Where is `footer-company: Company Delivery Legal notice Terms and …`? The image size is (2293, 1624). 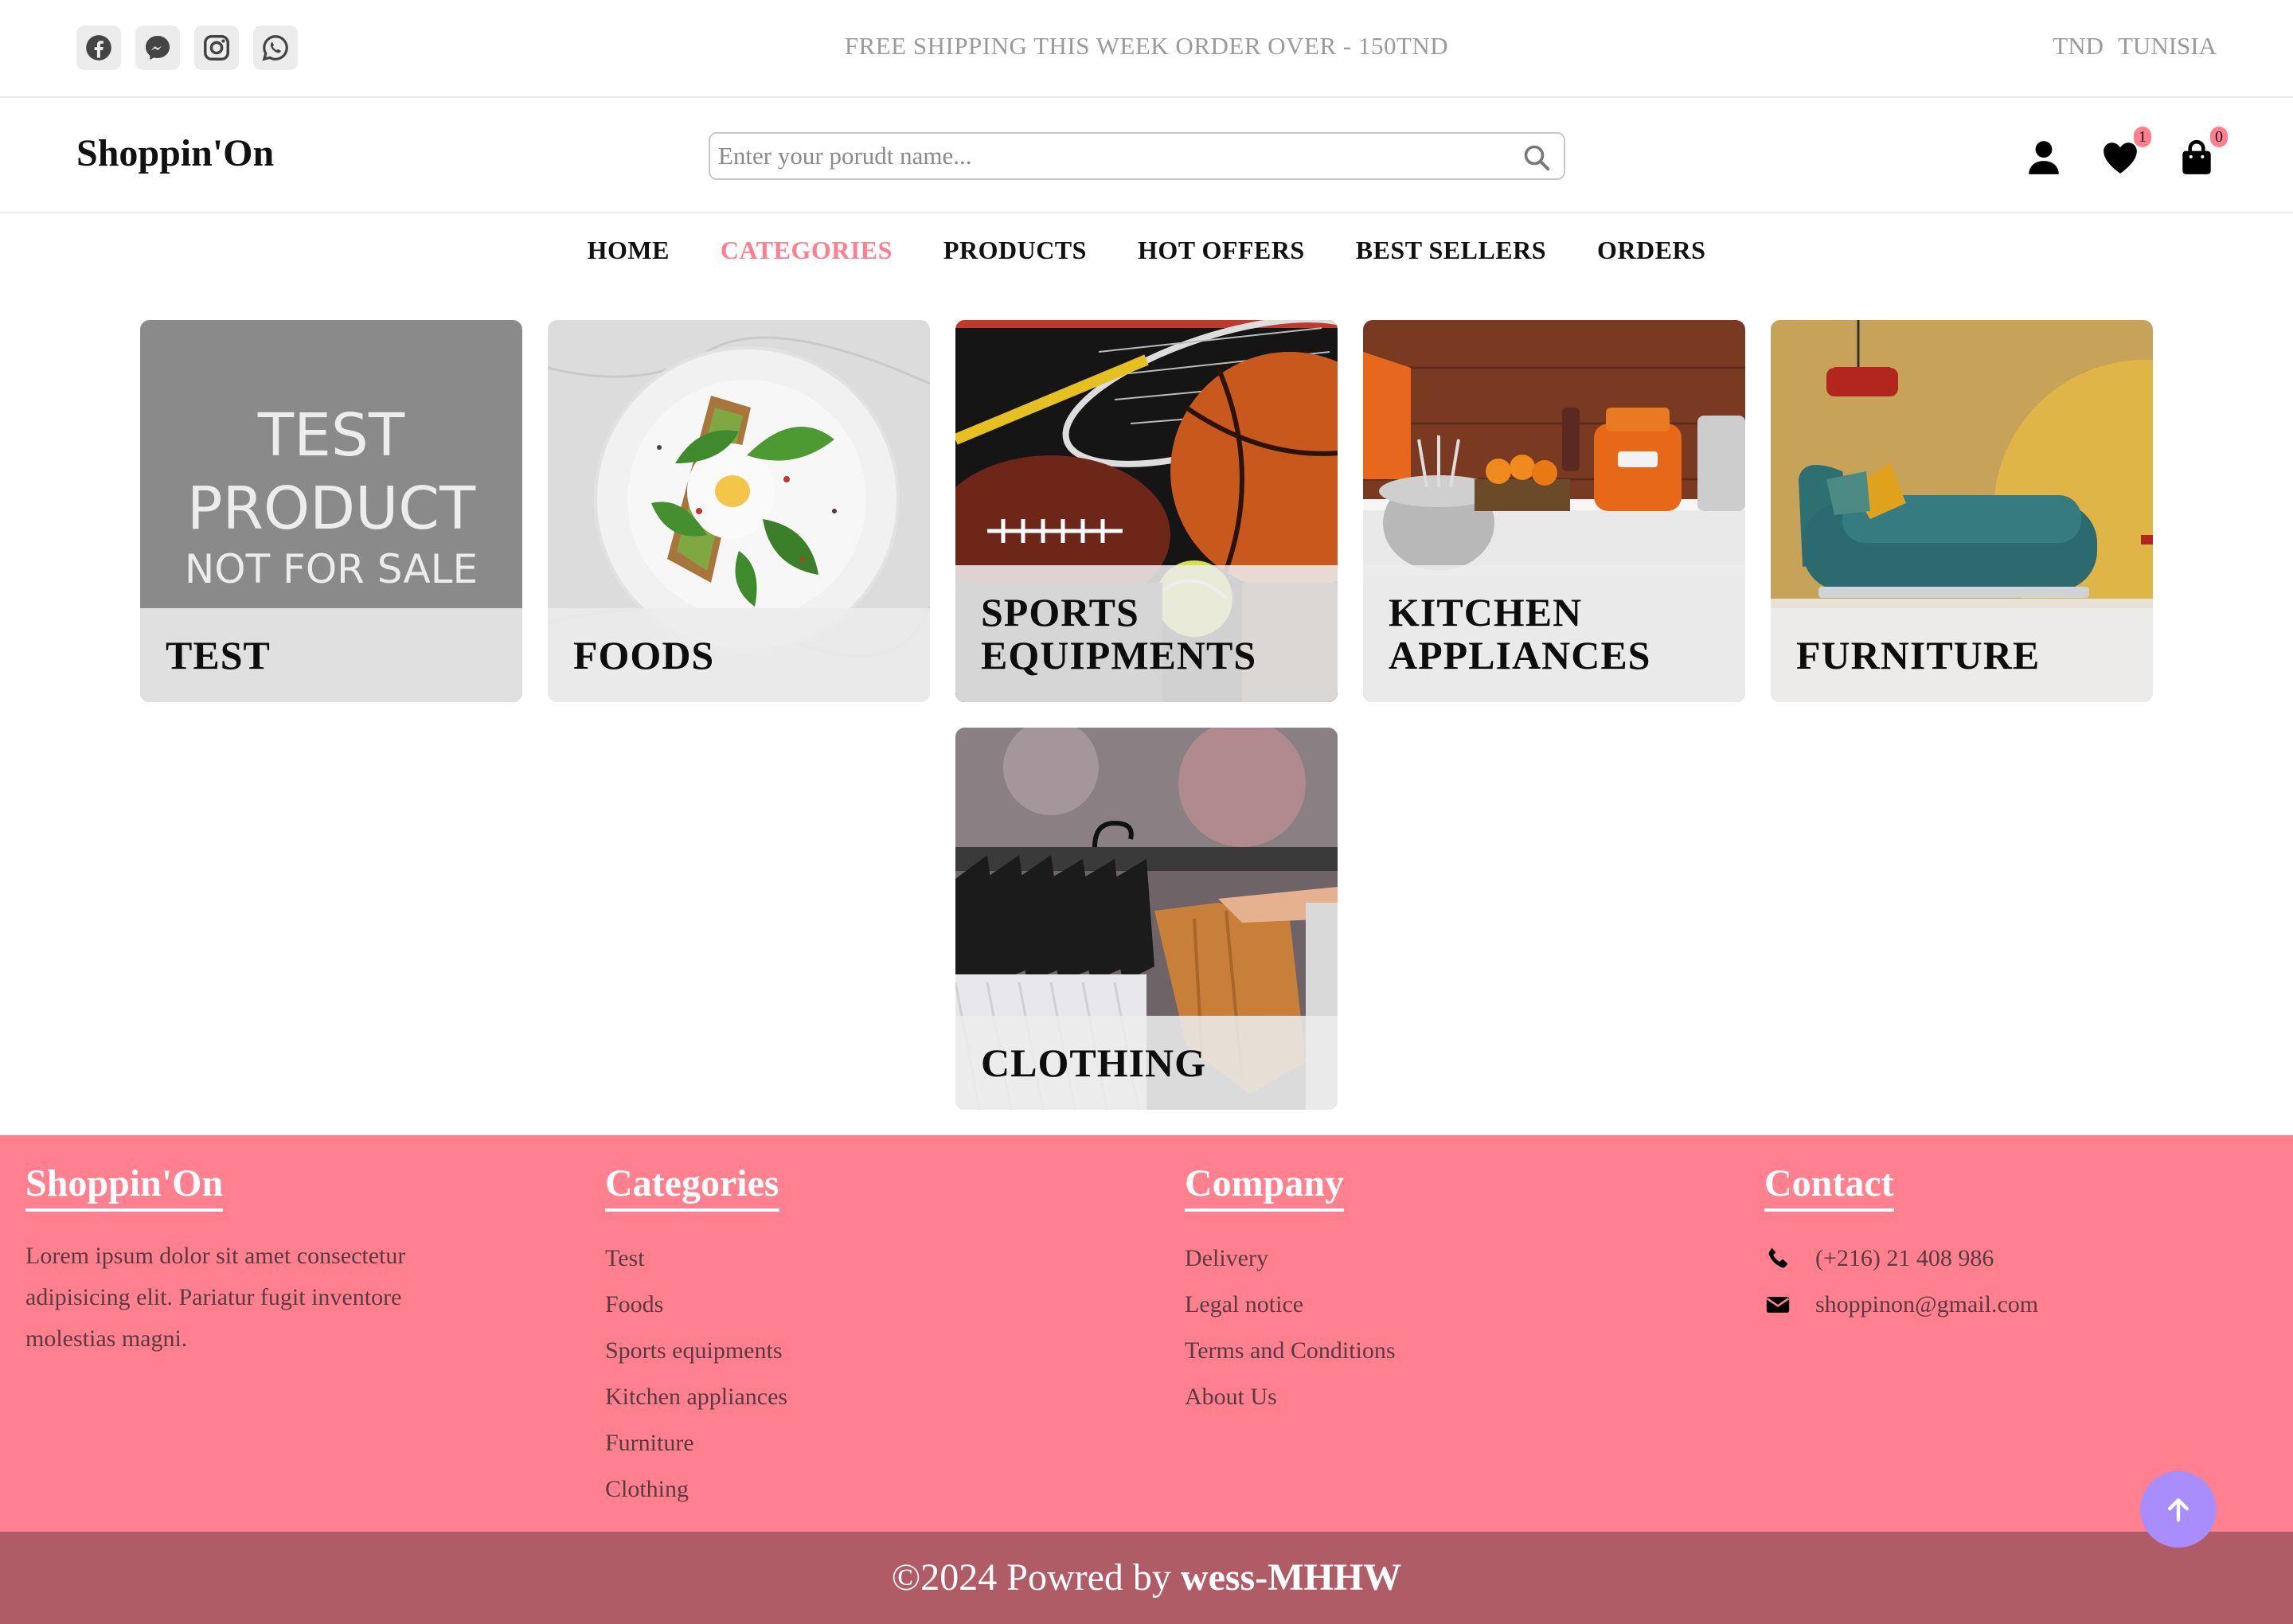 footer-company: Company Delivery Legal notice Terms and … is located at coordinates (1290, 1290).